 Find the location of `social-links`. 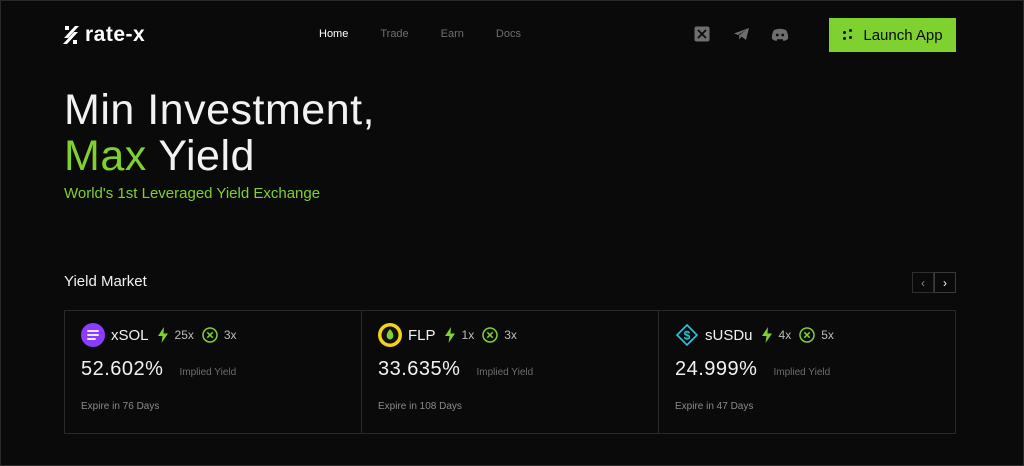

social-links is located at coordinates (741, 34).